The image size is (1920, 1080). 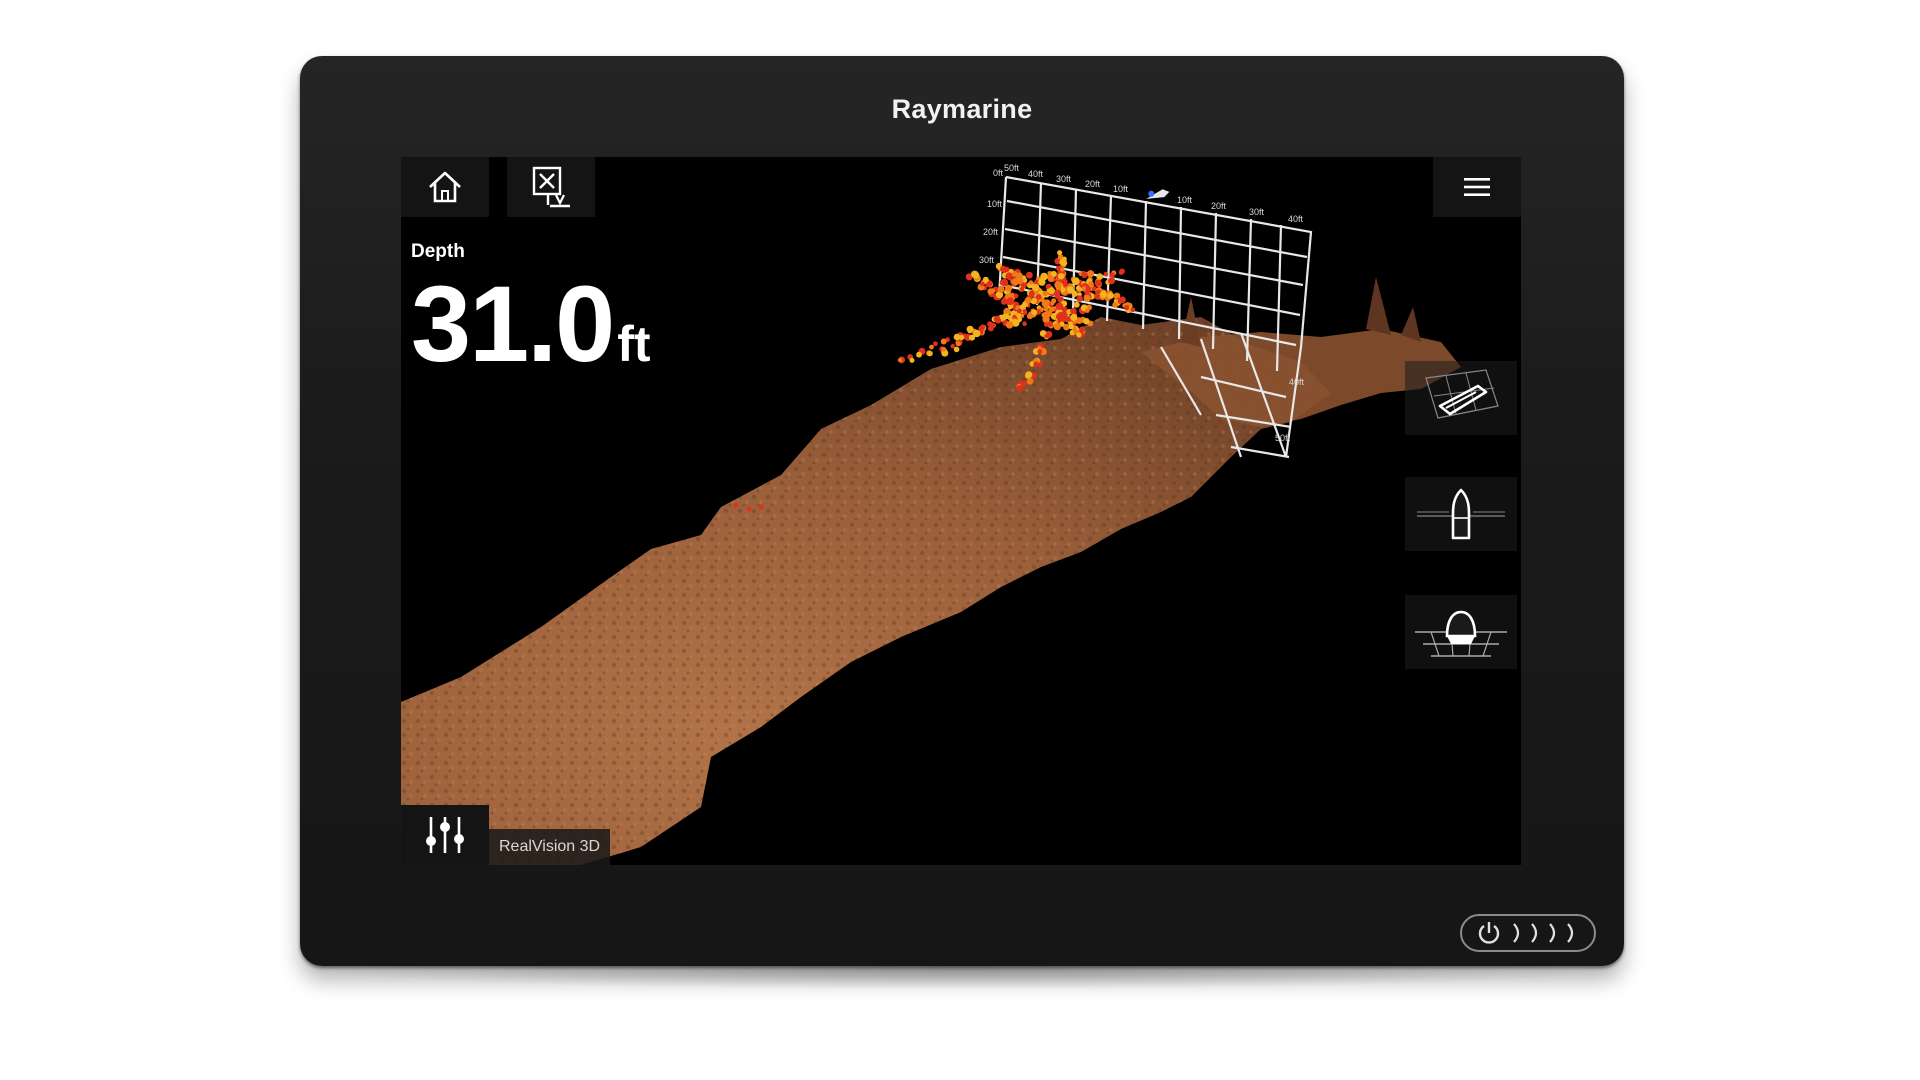 I want to click on drop-waypoint-button, so click(x=551, y=187).